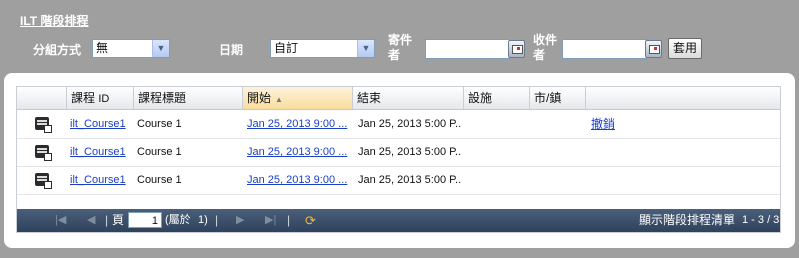  I want to click on from-label: 寄件 者, so click(400, 48).